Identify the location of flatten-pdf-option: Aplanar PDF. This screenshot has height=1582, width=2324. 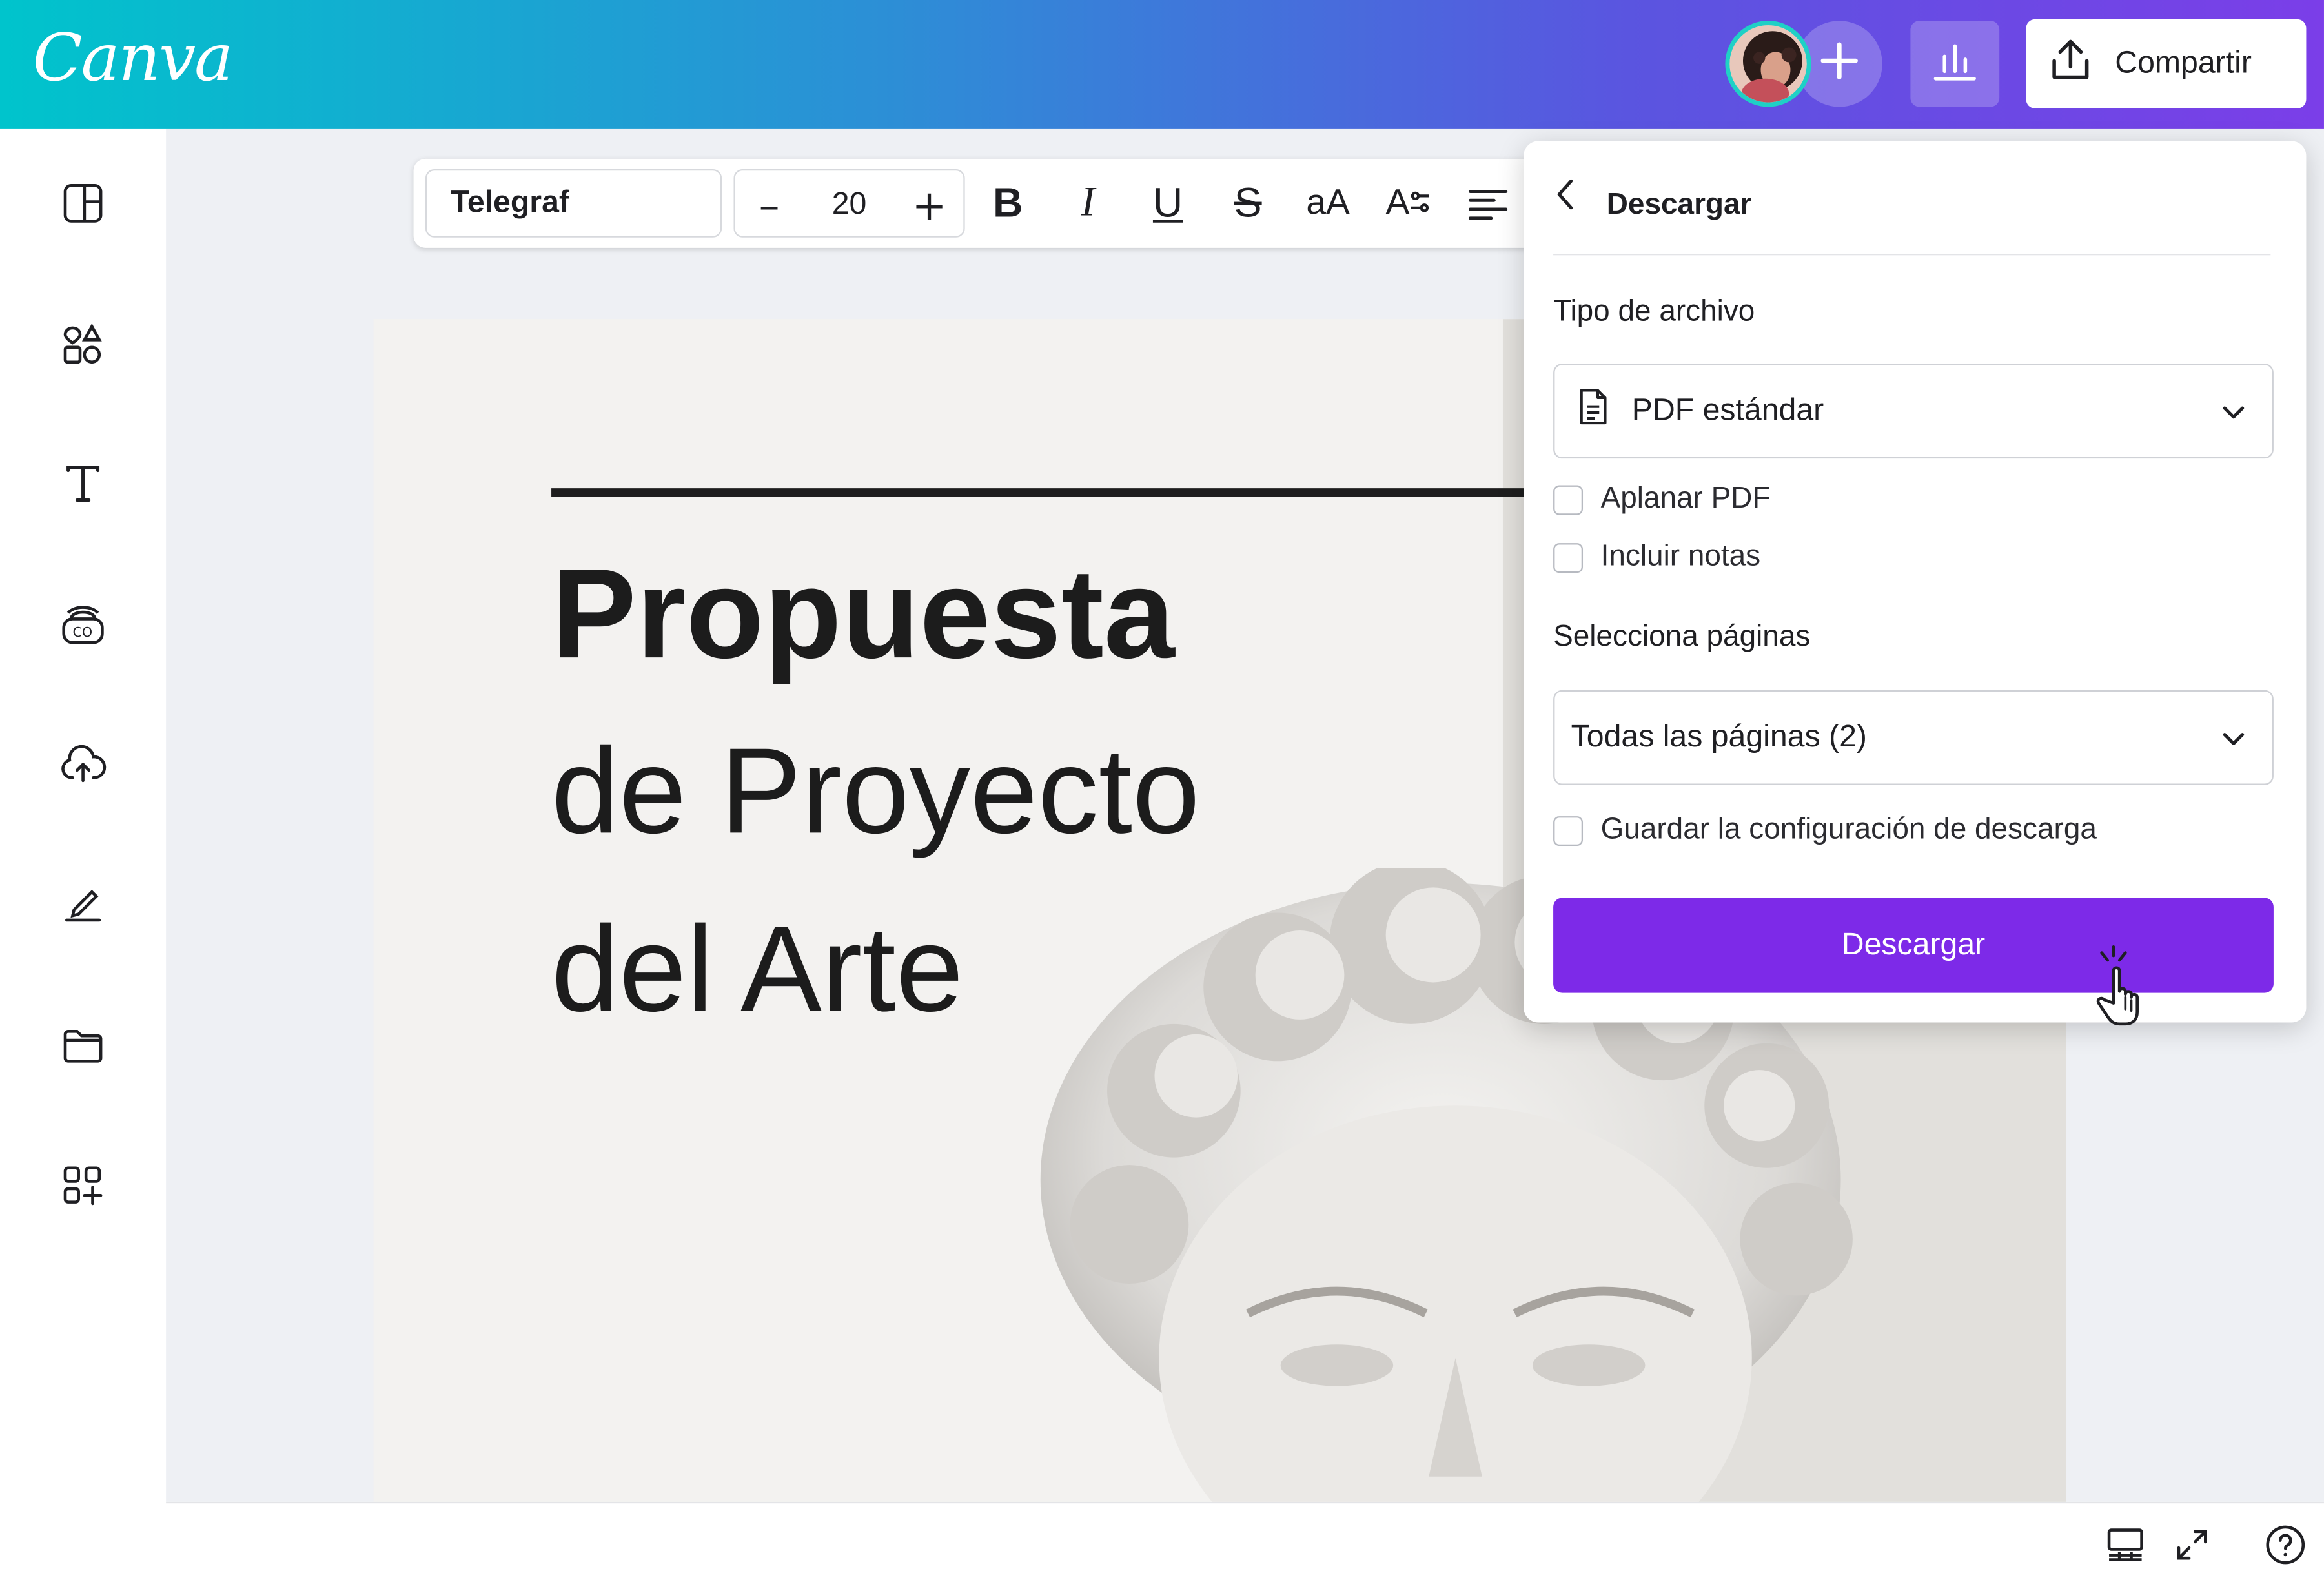
(1661, 499).